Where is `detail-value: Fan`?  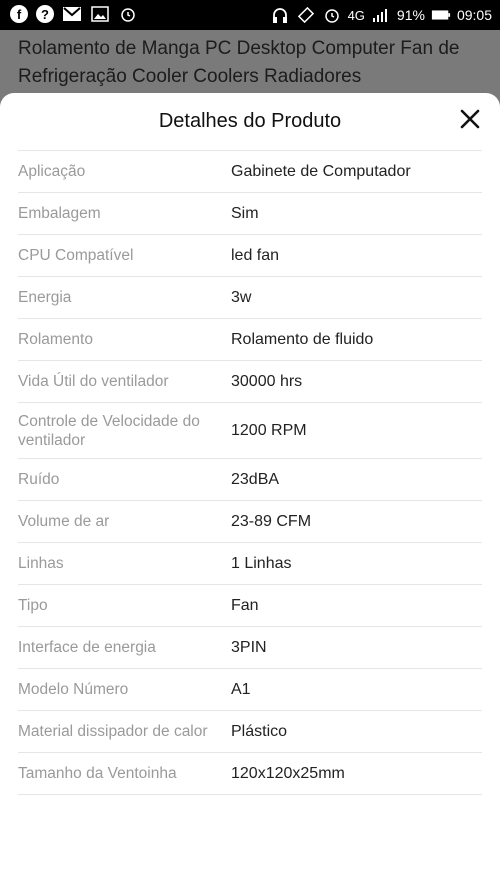
detail-value: Fan is located at coordinates (245, 605).